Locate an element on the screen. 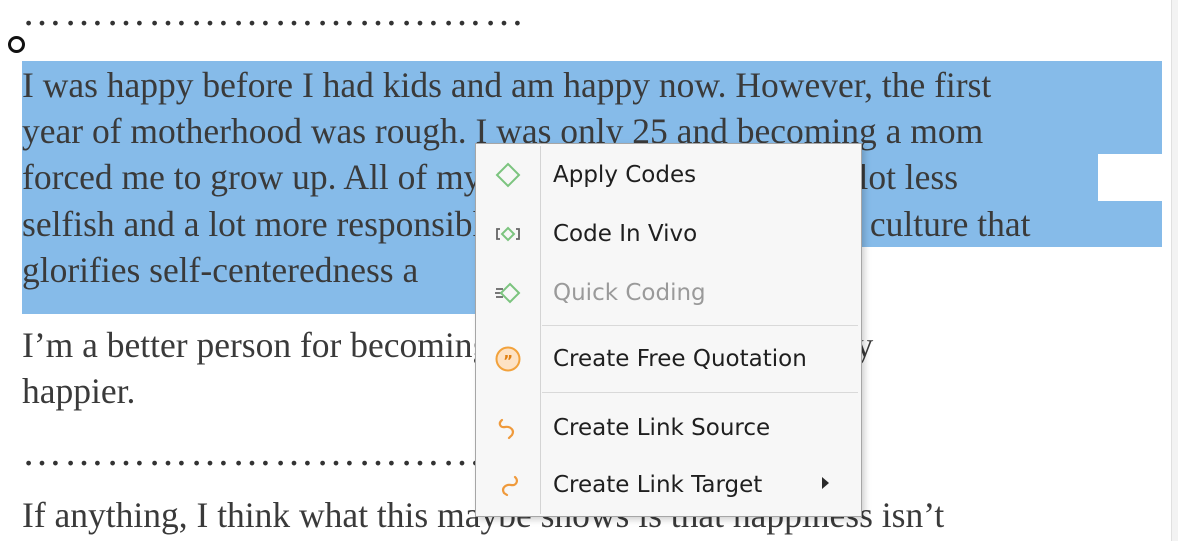  link-target-icon is located at coordinates (508, 485).